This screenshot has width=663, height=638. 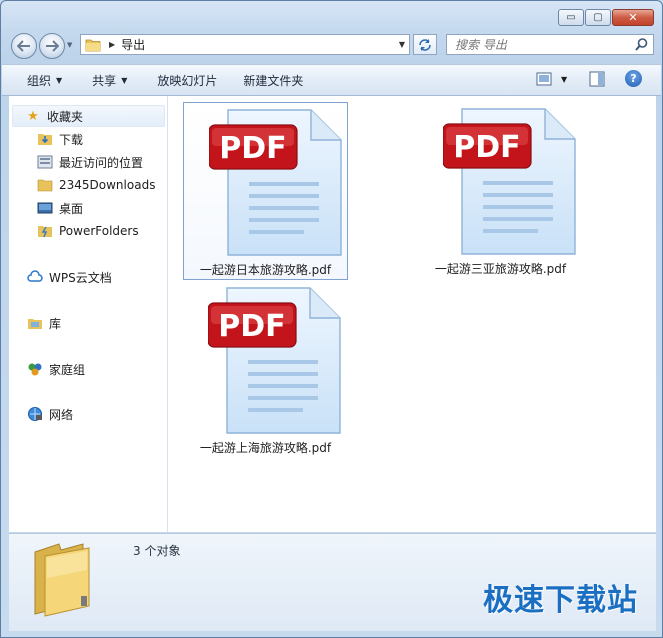 What do you see at coordinates (65, 116) in the screenshot?
I see `nav-favorites-label: 收藏夹` at bounding box center [65, 116].